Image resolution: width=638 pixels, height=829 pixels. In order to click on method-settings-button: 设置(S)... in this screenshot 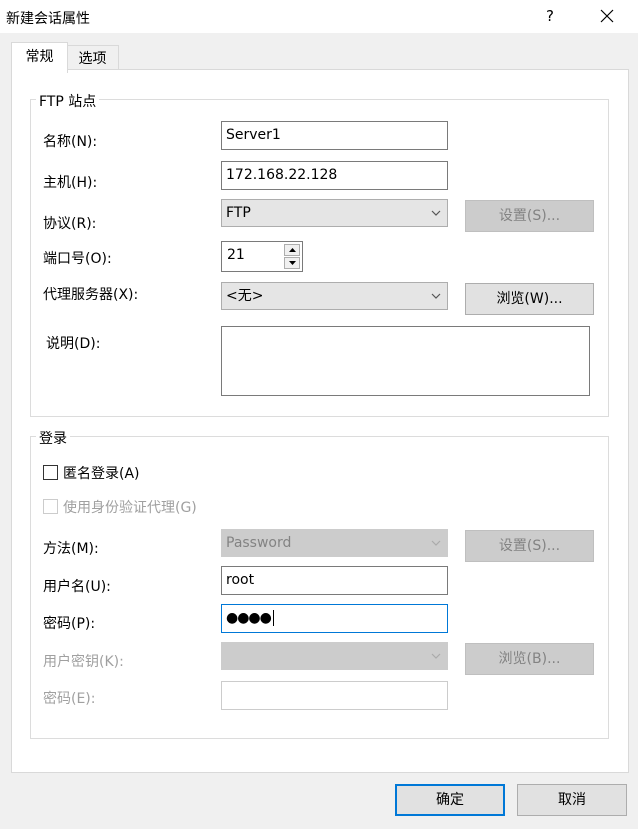, I will do `click(529, 546)`.